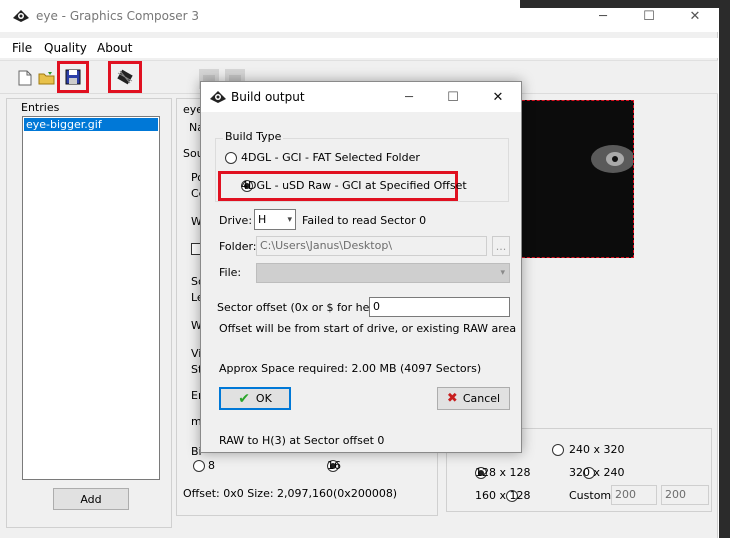 The height and width of the screenshot is (538, 730). What do you see at coordinates (371, 246) in the screenshot?
I see `folder-input: C:\Users\Janus\Desktop\` at bounding box center [371, 246].